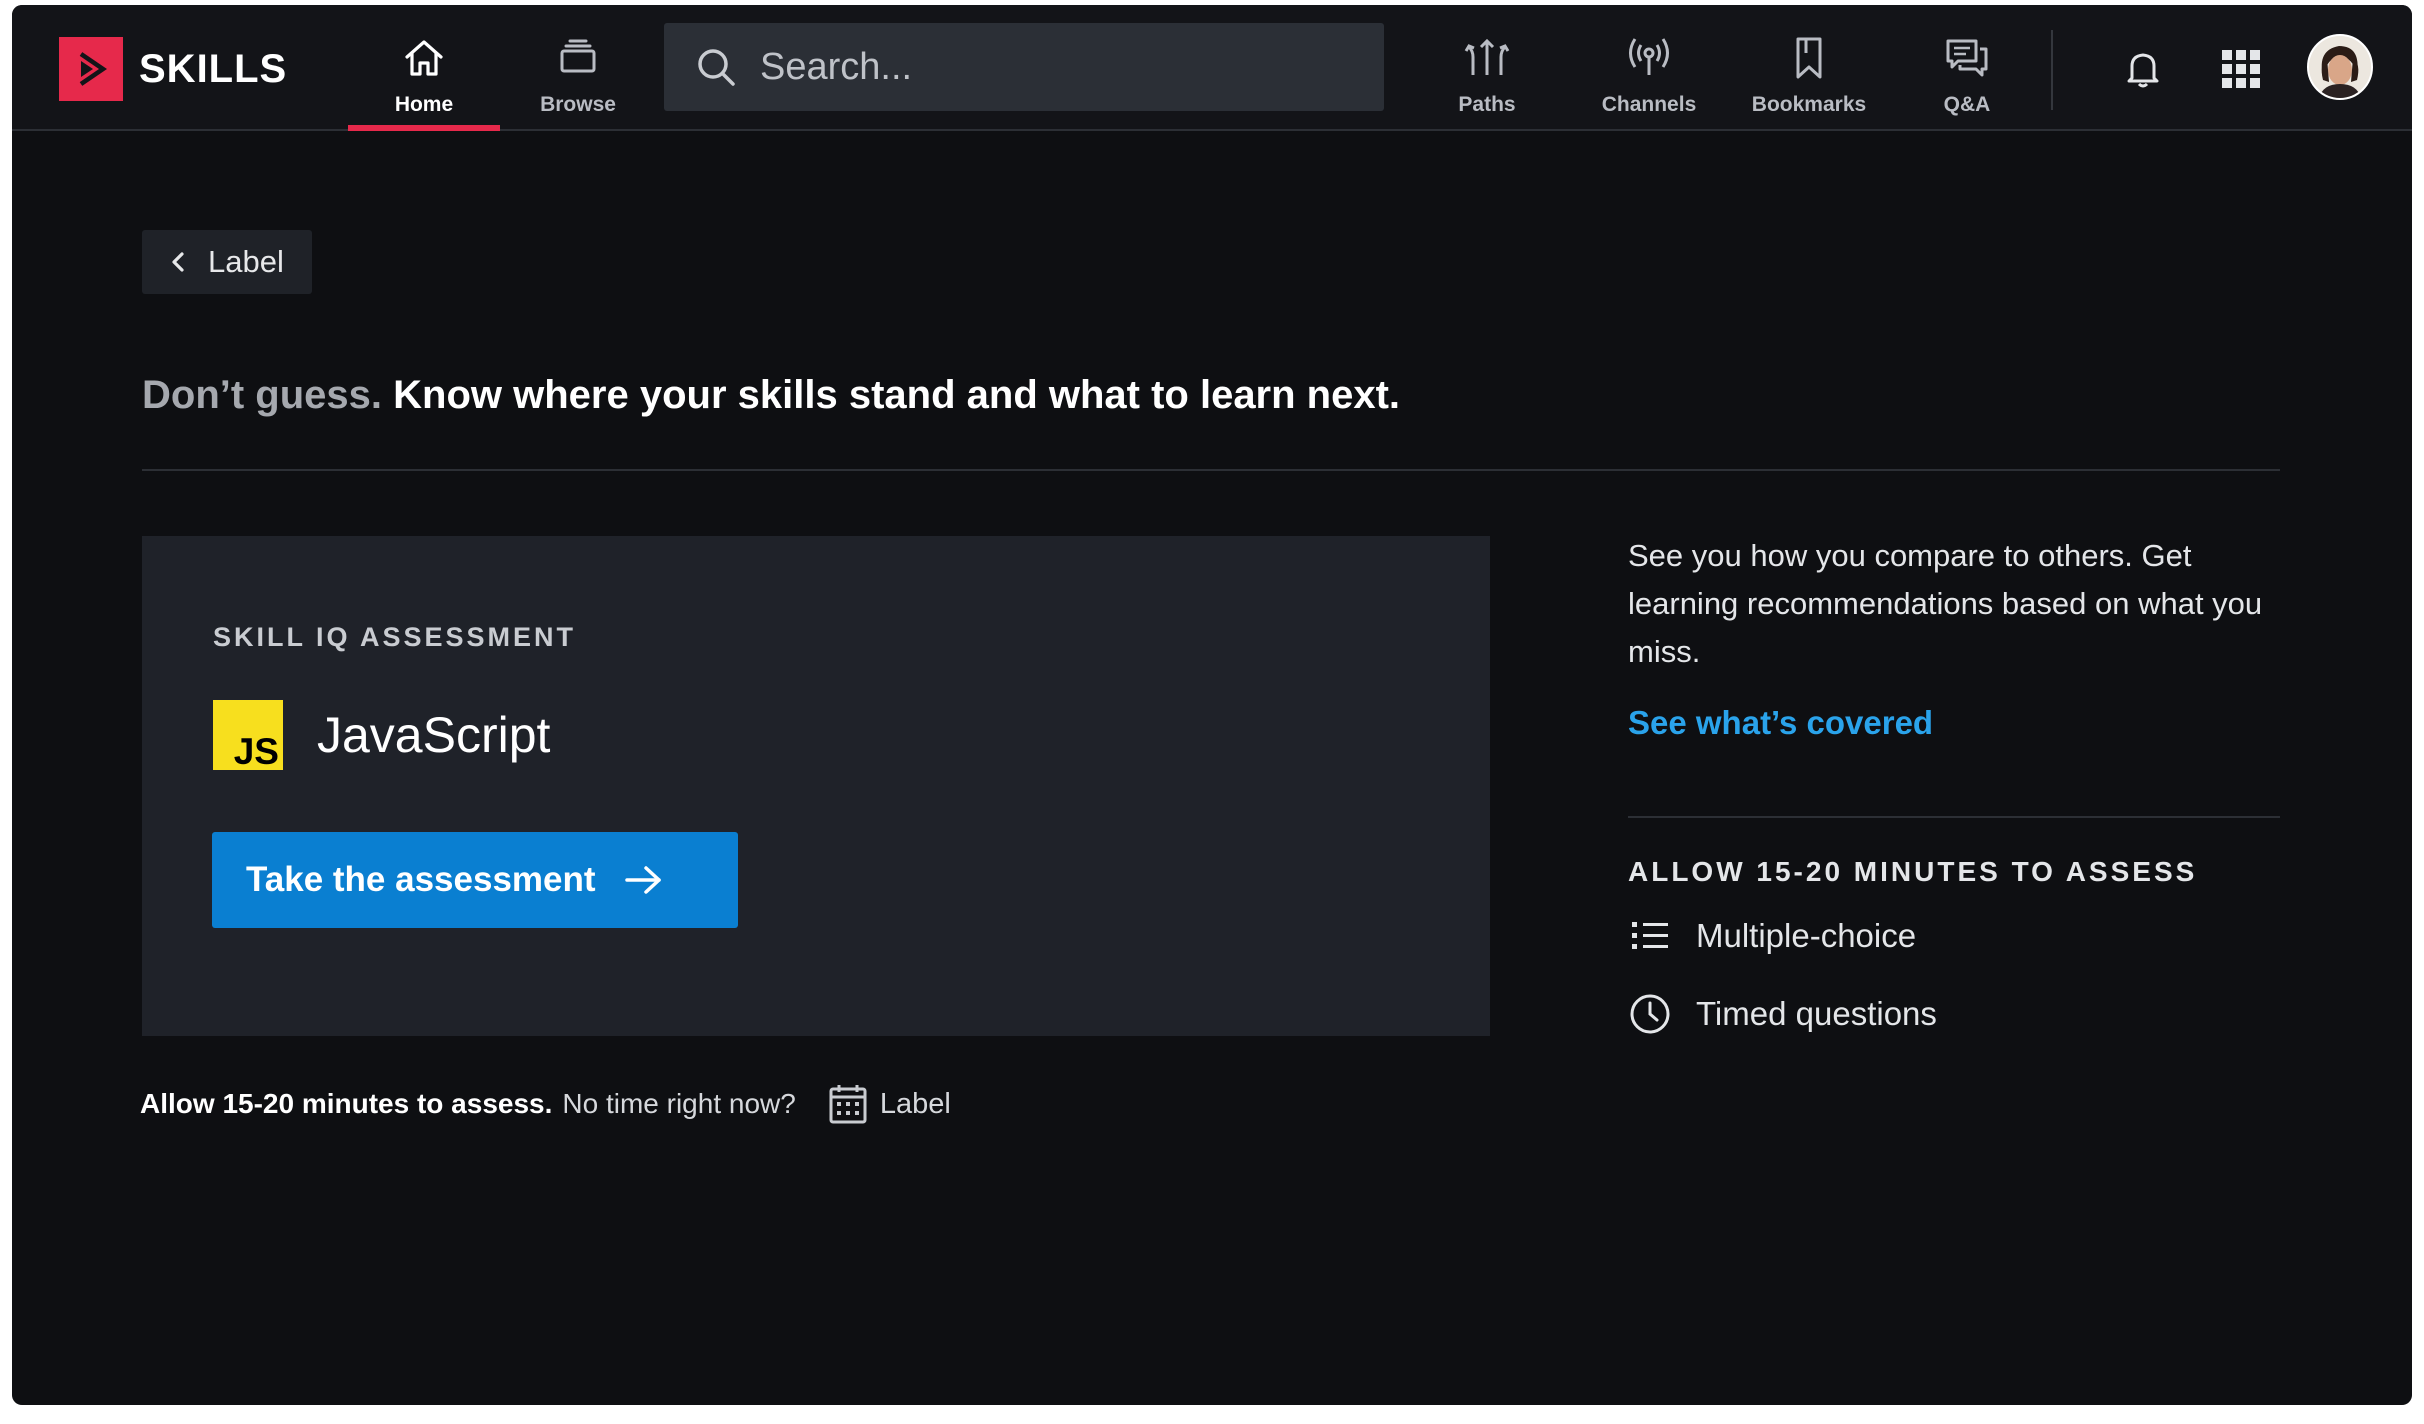  What do you see at coordinates (421, 879) in the screenshot?
I see `take-assessment-label: Take the assessment` at bounding box center [421, 879].